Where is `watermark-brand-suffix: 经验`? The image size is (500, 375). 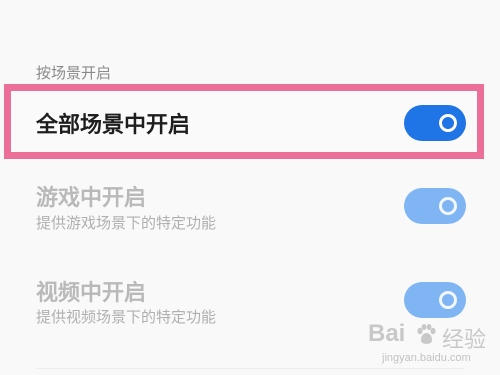
watermark-brand-suffix: 经验 is located at coordinates (464, 340).